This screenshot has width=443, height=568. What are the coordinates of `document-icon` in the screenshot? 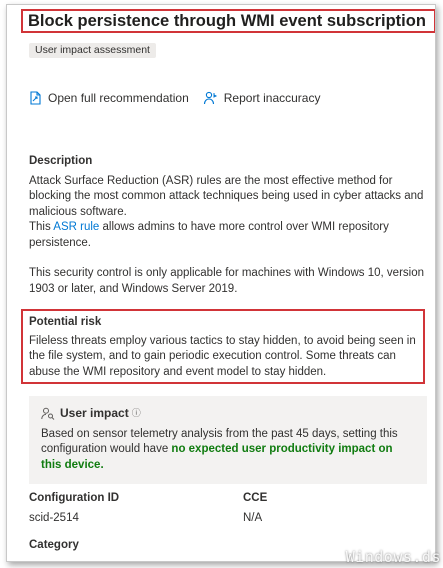 It's located at (35, 98).